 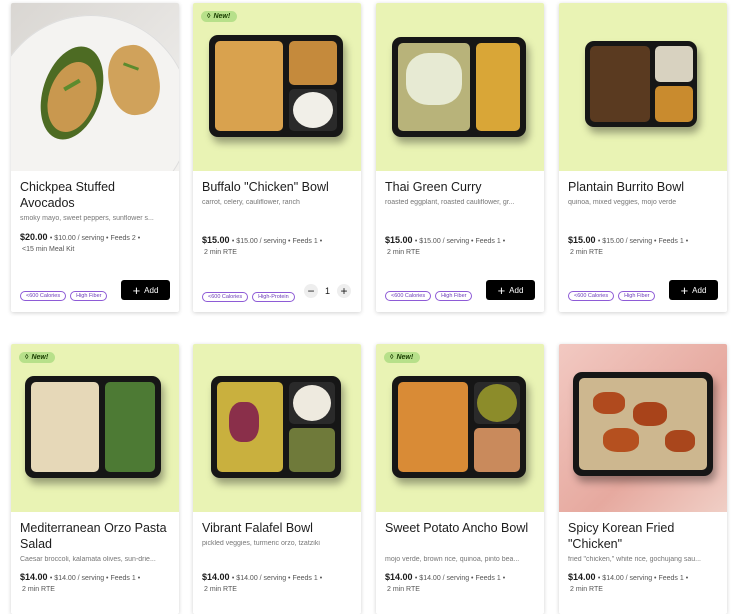 What do you see at coordinates (34, 237) in the screenshot?
I see `product-price: $20.00` at bounding box center [34, 237].